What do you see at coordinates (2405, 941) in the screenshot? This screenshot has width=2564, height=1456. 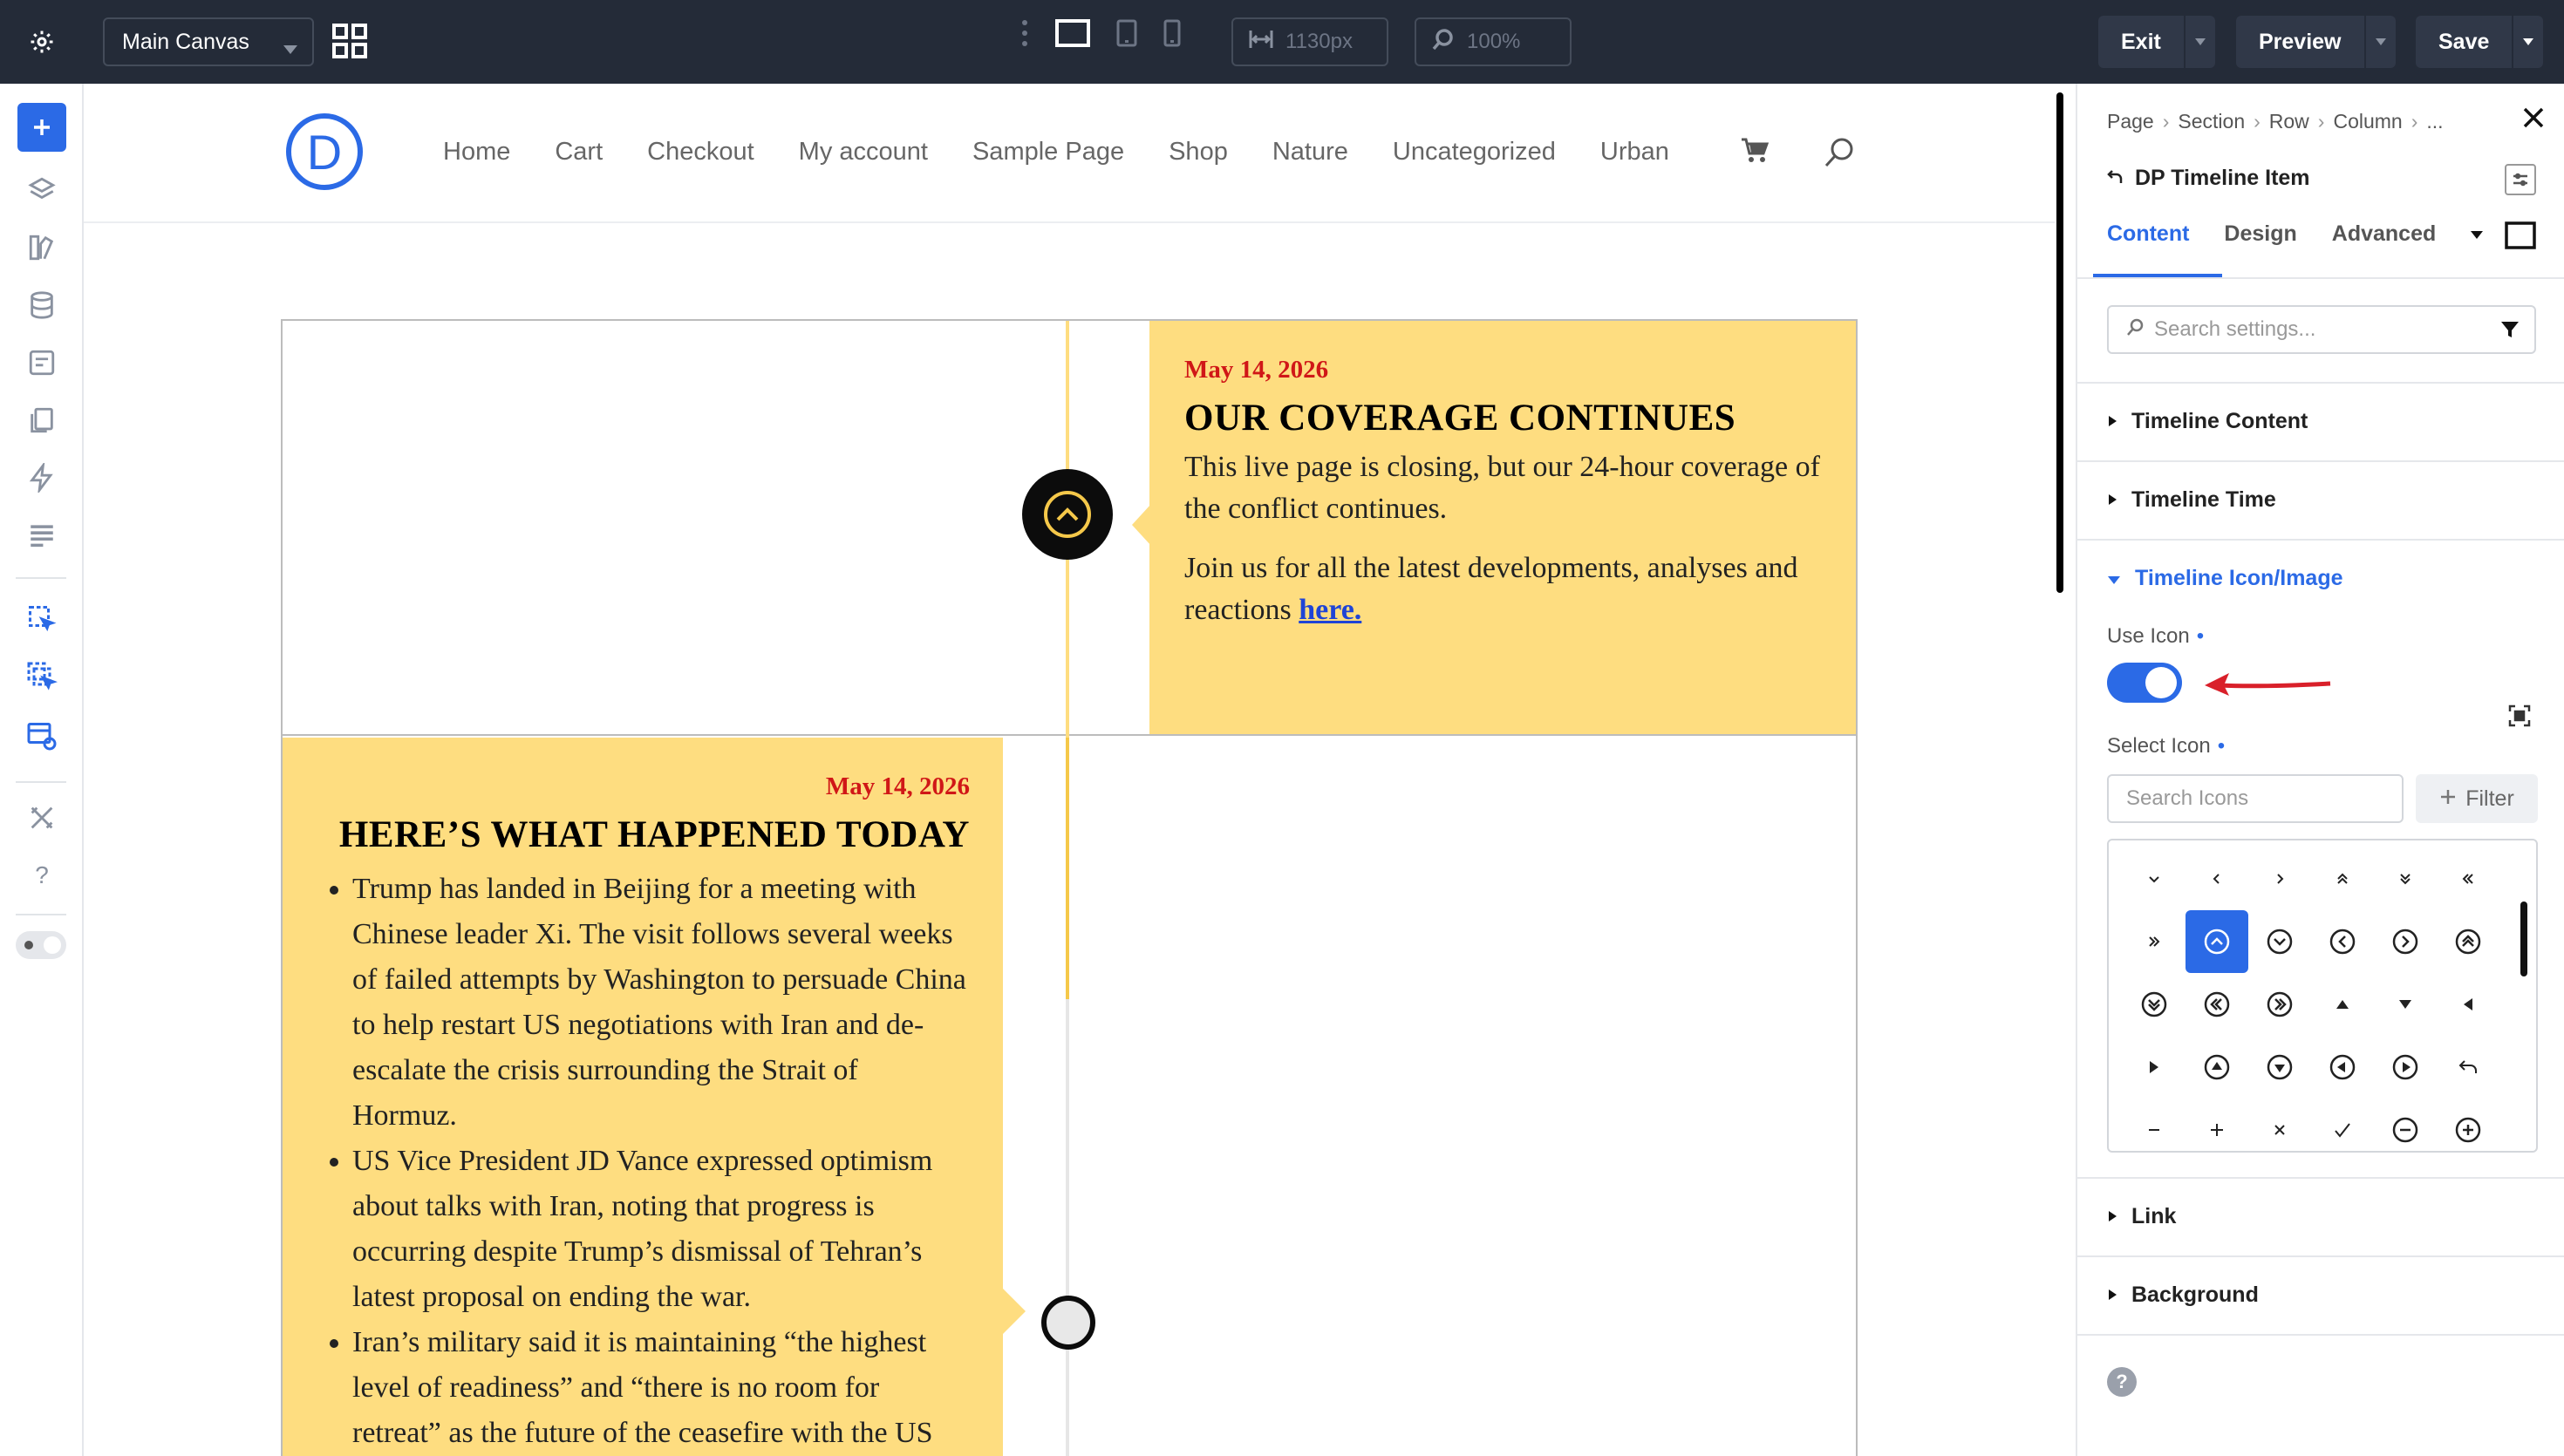 I see `circle-right-icon` at bounding box center [2405, 941].